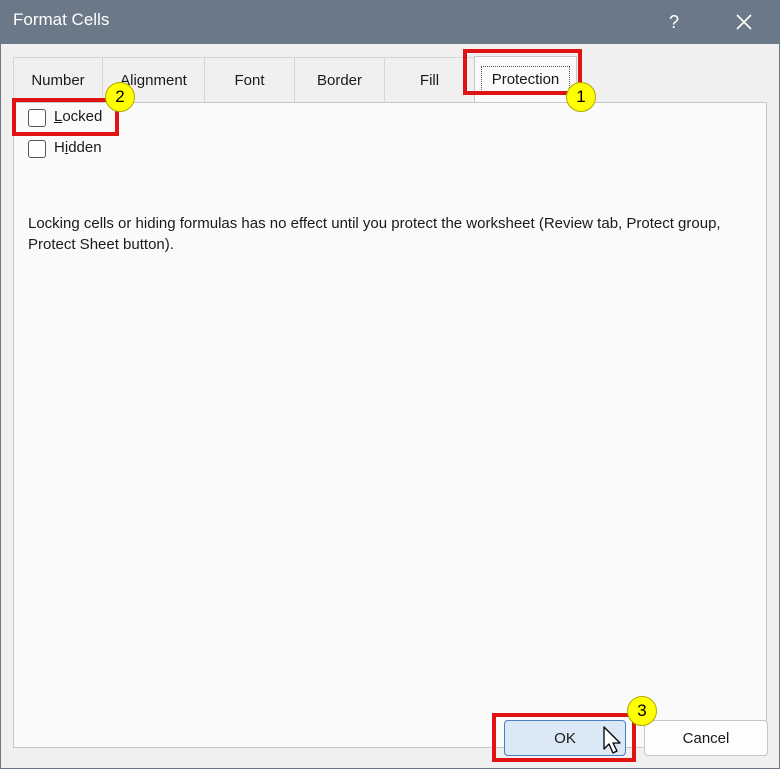 Image resolution: width=780 pixels, height=769 pixels. What do you see at coordinates (120, 97) in the screenshot?
I see `callout-badge-2: 2` at bounding box center [120, 97].